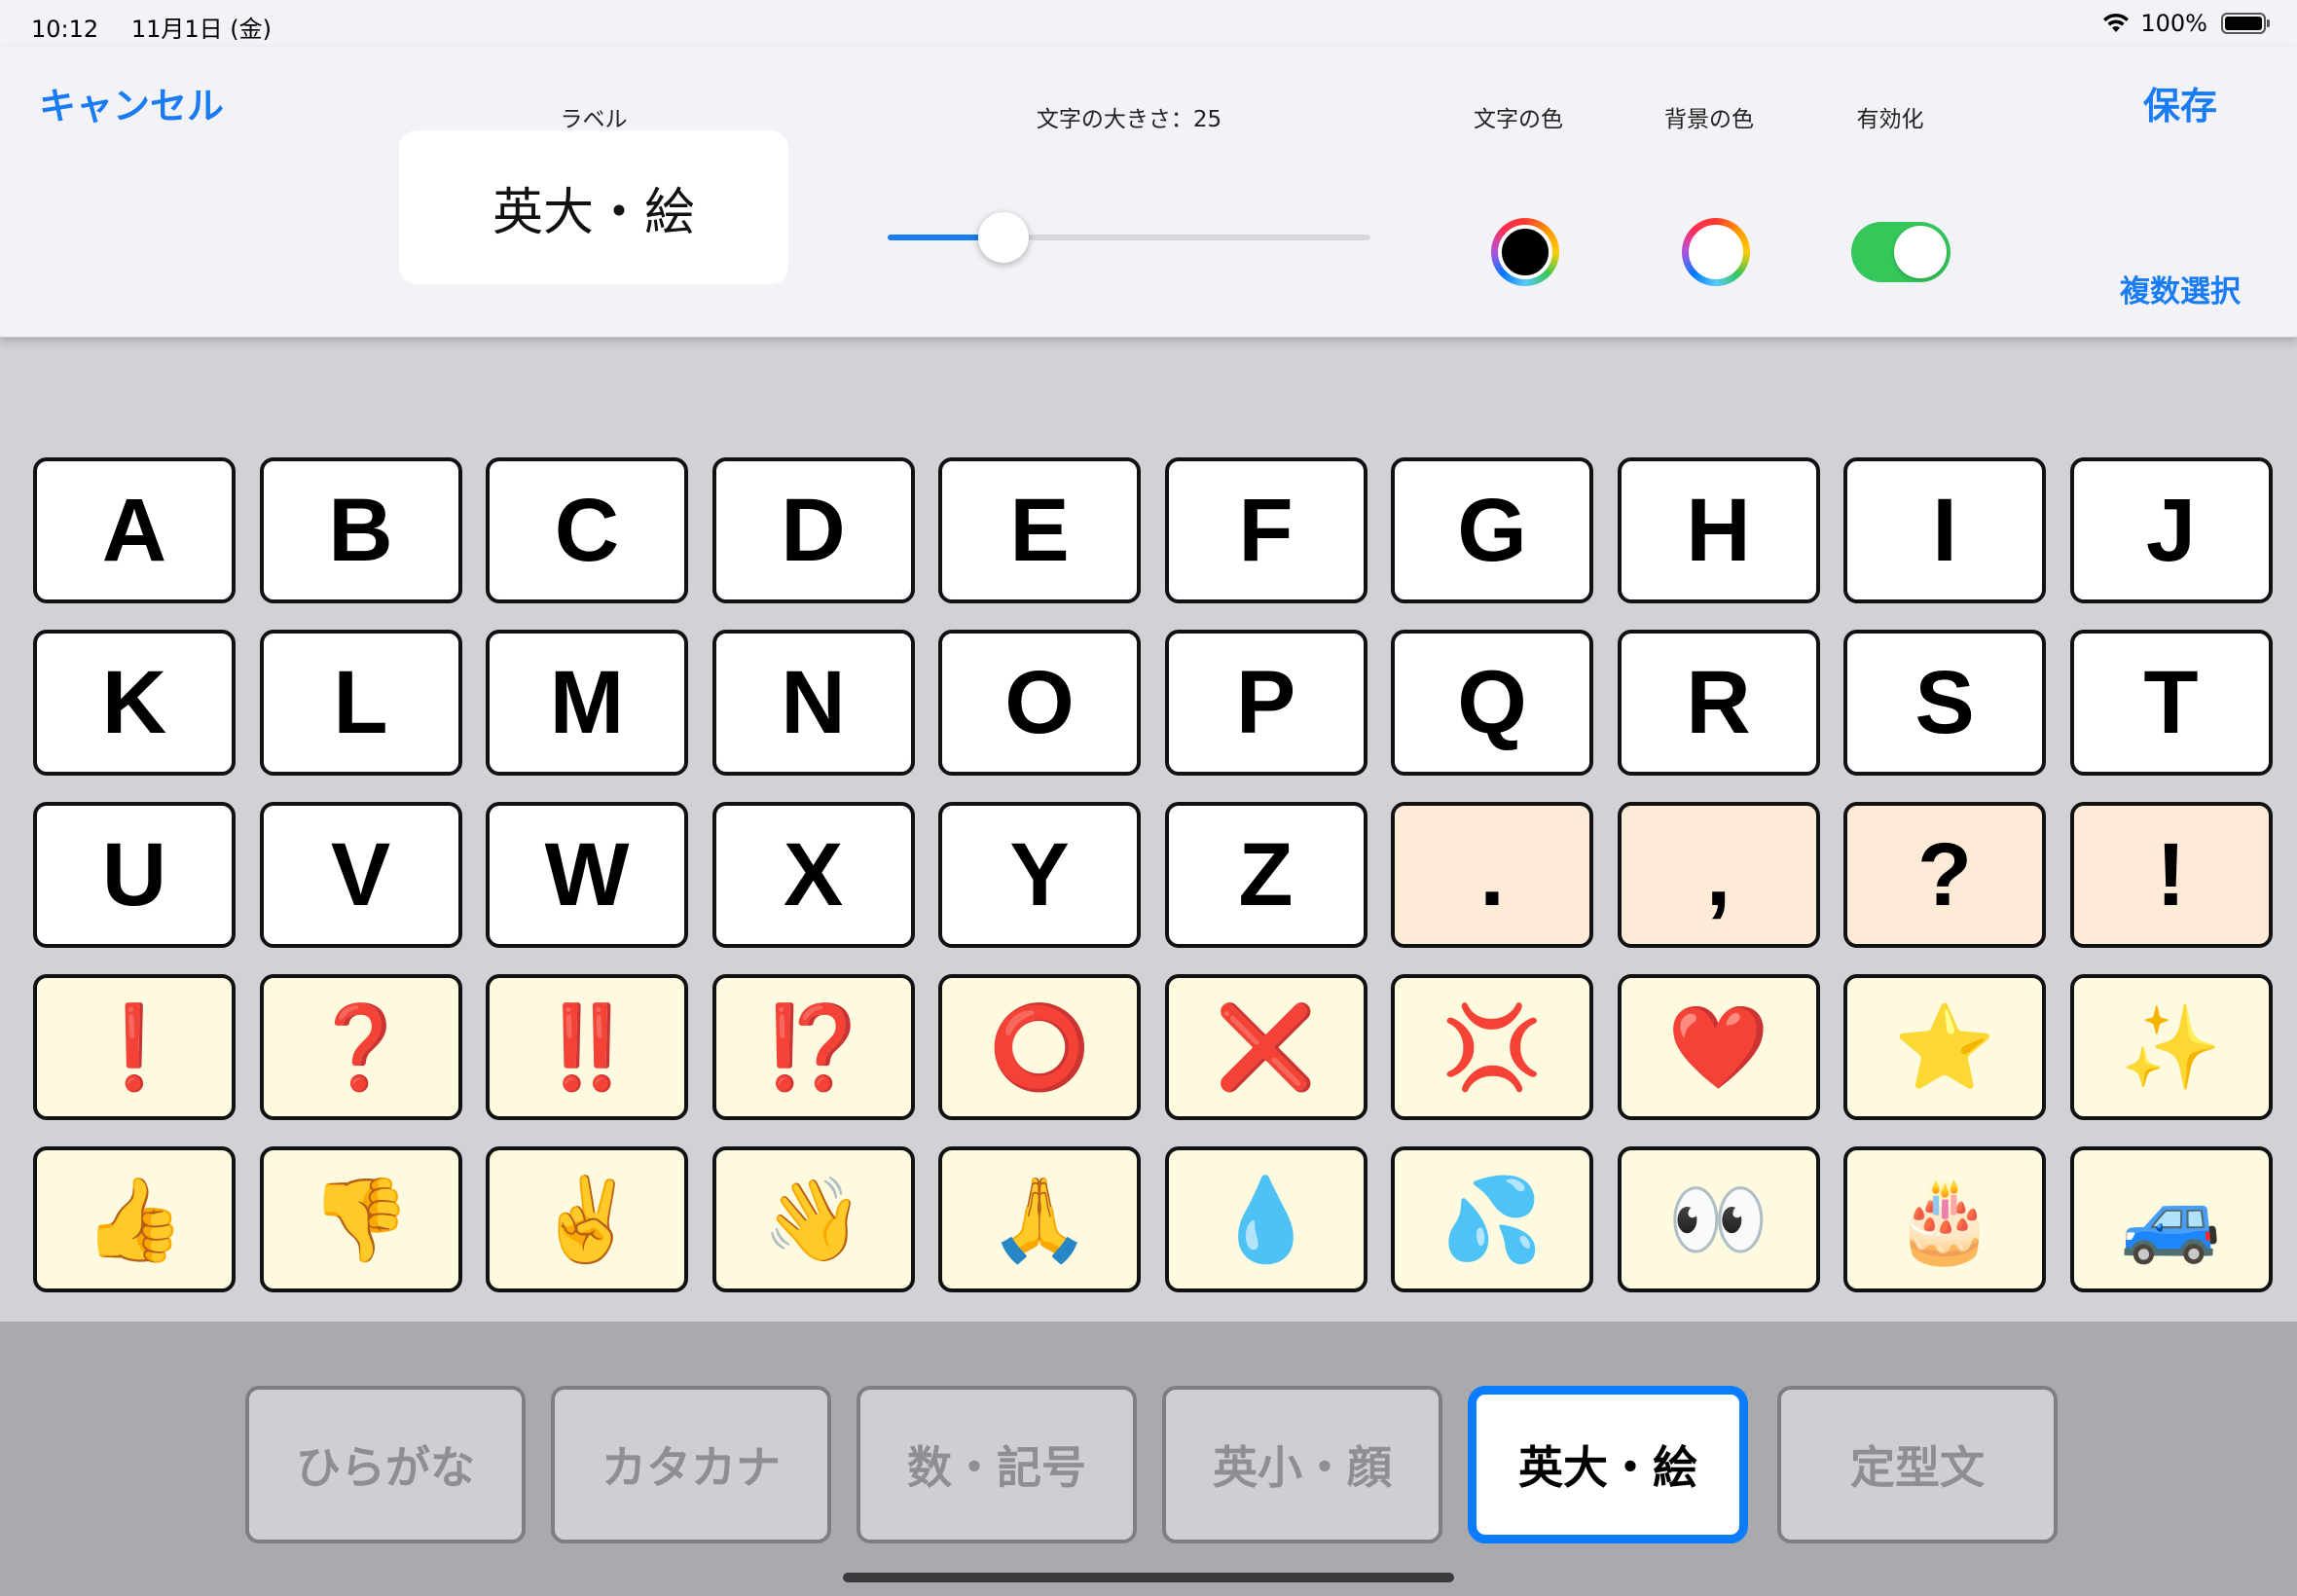  I want to click on tab-button: 英小・顔, so click(1302, 1464).